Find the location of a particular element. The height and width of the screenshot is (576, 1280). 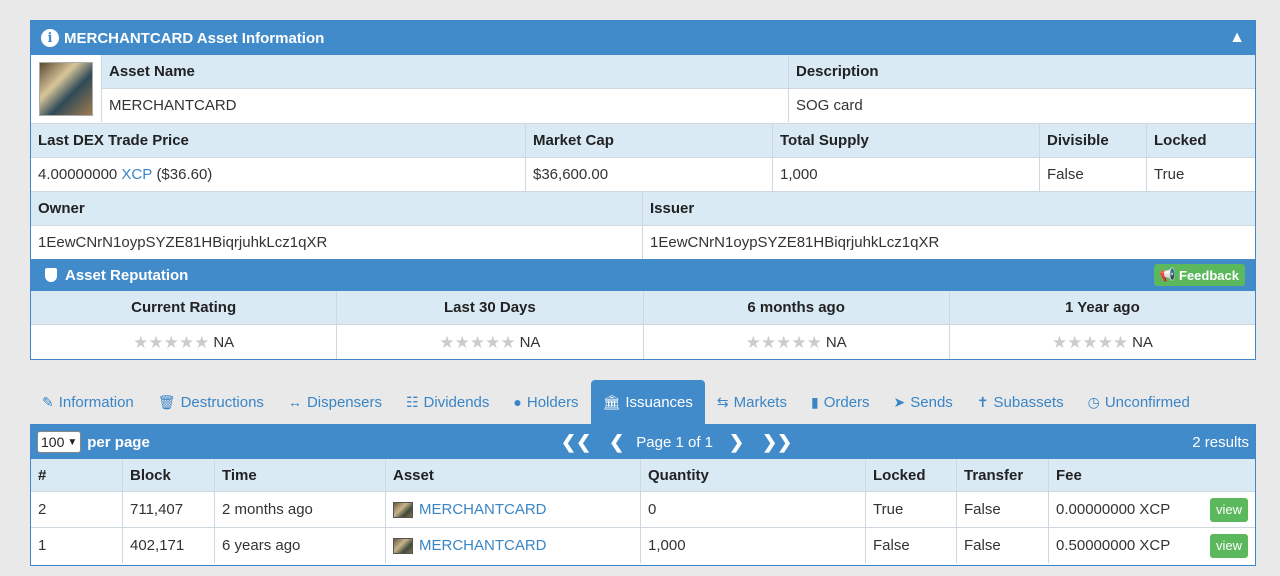

rating-30d-label: Last 30 Days is located at coordinates (489, 307).